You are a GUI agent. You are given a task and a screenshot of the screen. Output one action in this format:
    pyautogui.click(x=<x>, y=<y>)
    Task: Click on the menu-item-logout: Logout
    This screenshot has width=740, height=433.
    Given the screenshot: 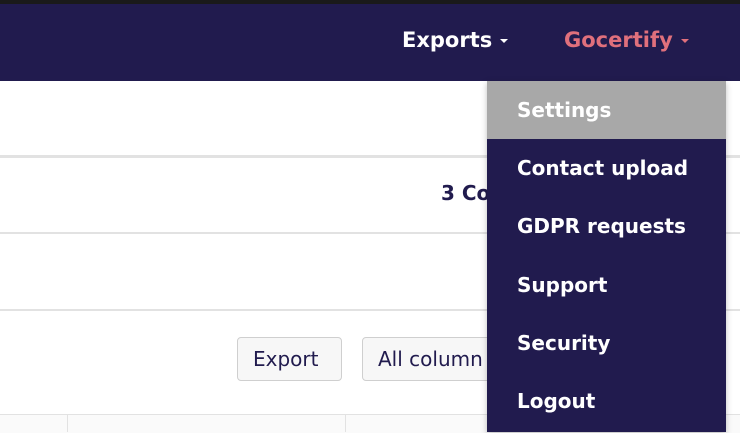 What is the action you would take?
    pyautogui.click(x=606, y=401)
    